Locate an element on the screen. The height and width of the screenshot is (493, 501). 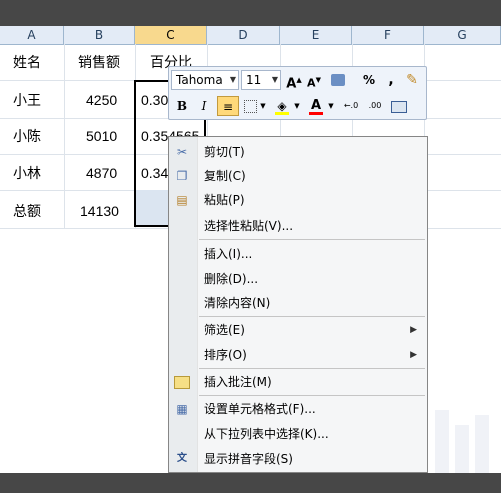
menu-item-label: 清除内容(N) is located at coordinates (237, 303).